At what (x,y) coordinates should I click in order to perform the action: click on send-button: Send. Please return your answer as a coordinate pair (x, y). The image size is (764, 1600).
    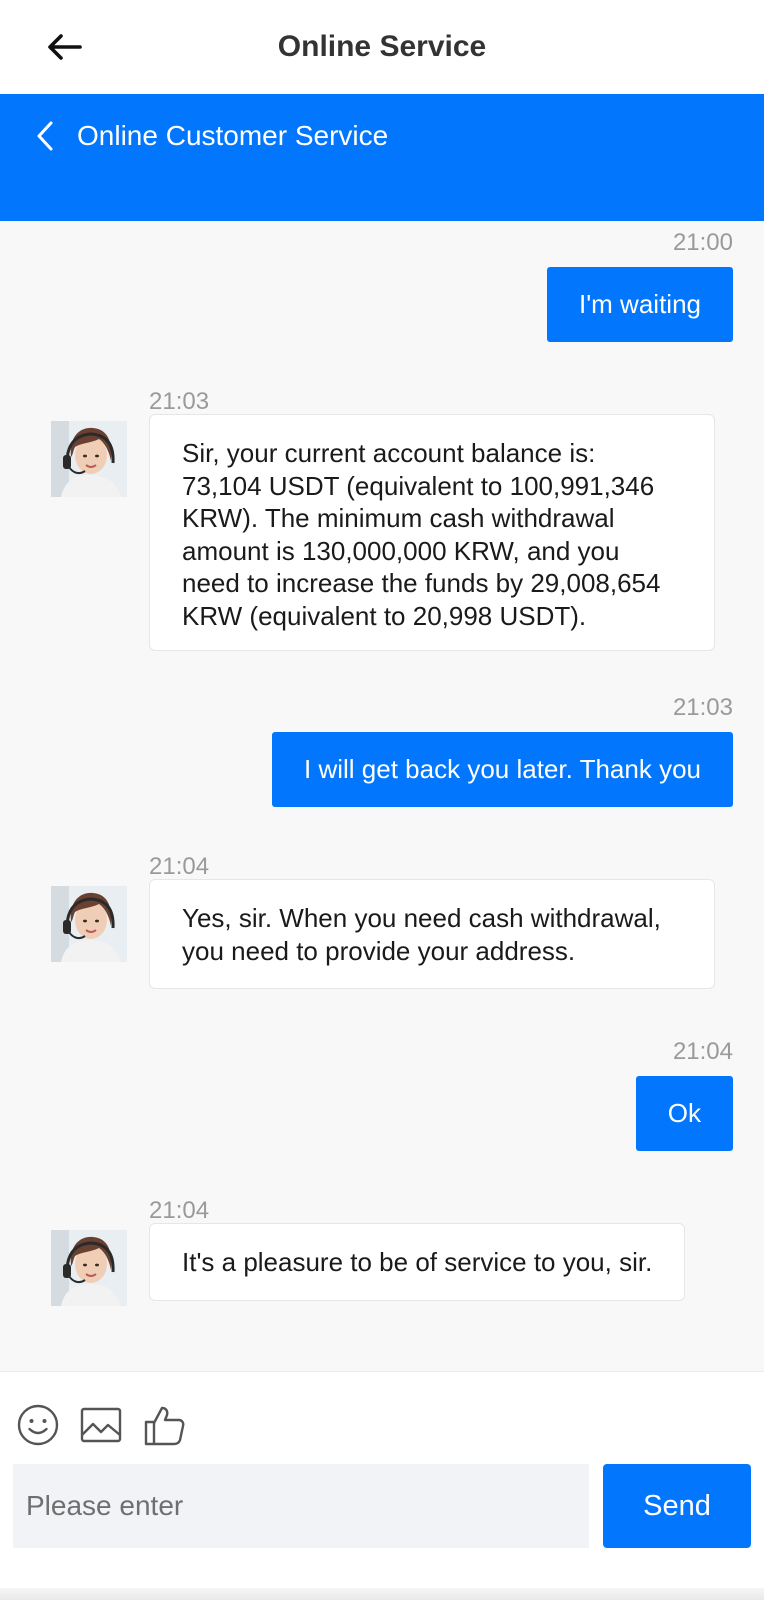
    Looking at the image, I should click on (677, 1506).